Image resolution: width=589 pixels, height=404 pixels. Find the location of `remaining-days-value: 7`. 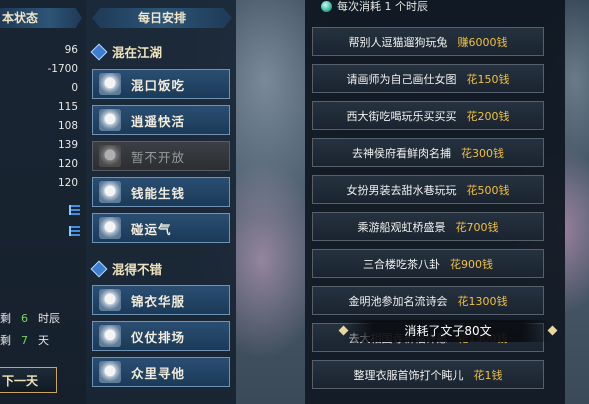

remaining-days-value: 7 is located at coordinates (24, 340).